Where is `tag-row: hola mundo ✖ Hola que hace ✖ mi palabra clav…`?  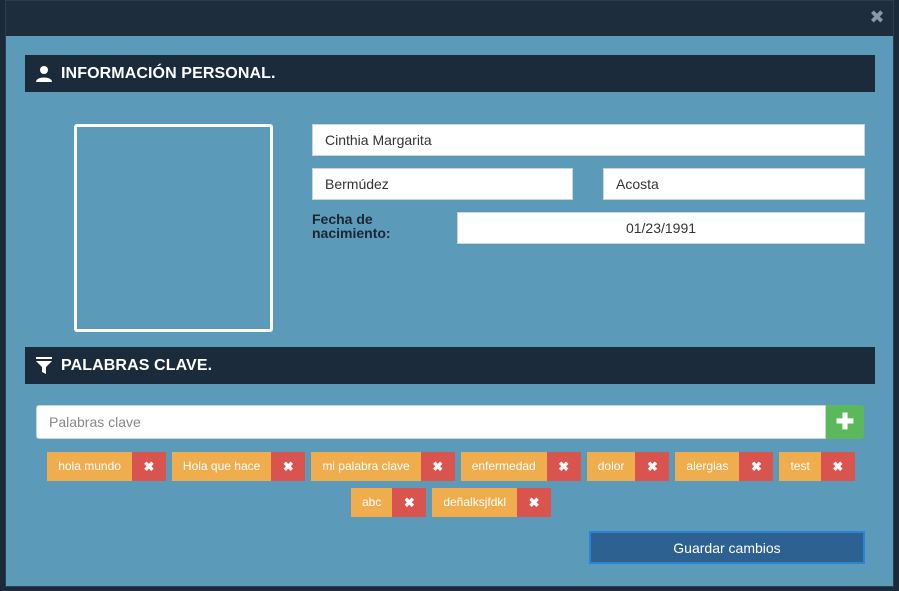 tag-row: hola mundo ✖ Hola que hace ✖ mi palabra clav… is located at coordinates (451, 466).